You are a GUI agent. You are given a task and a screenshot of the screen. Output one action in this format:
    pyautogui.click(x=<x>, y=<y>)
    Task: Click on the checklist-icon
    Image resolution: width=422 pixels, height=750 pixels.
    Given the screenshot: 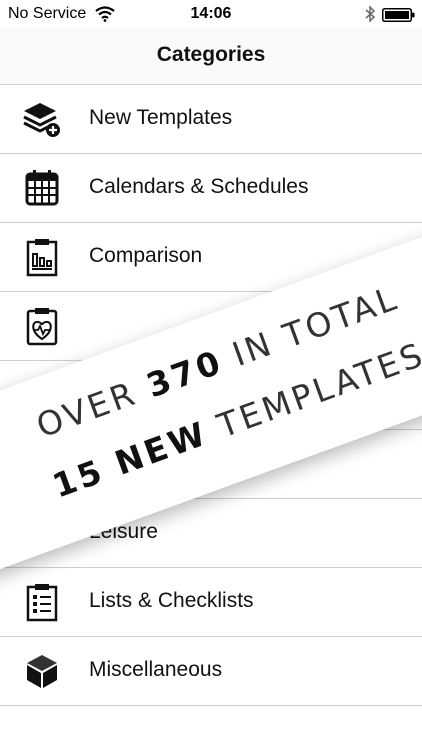 What is the action you would take?
    pyautogui.click(x=42, y=602)
    